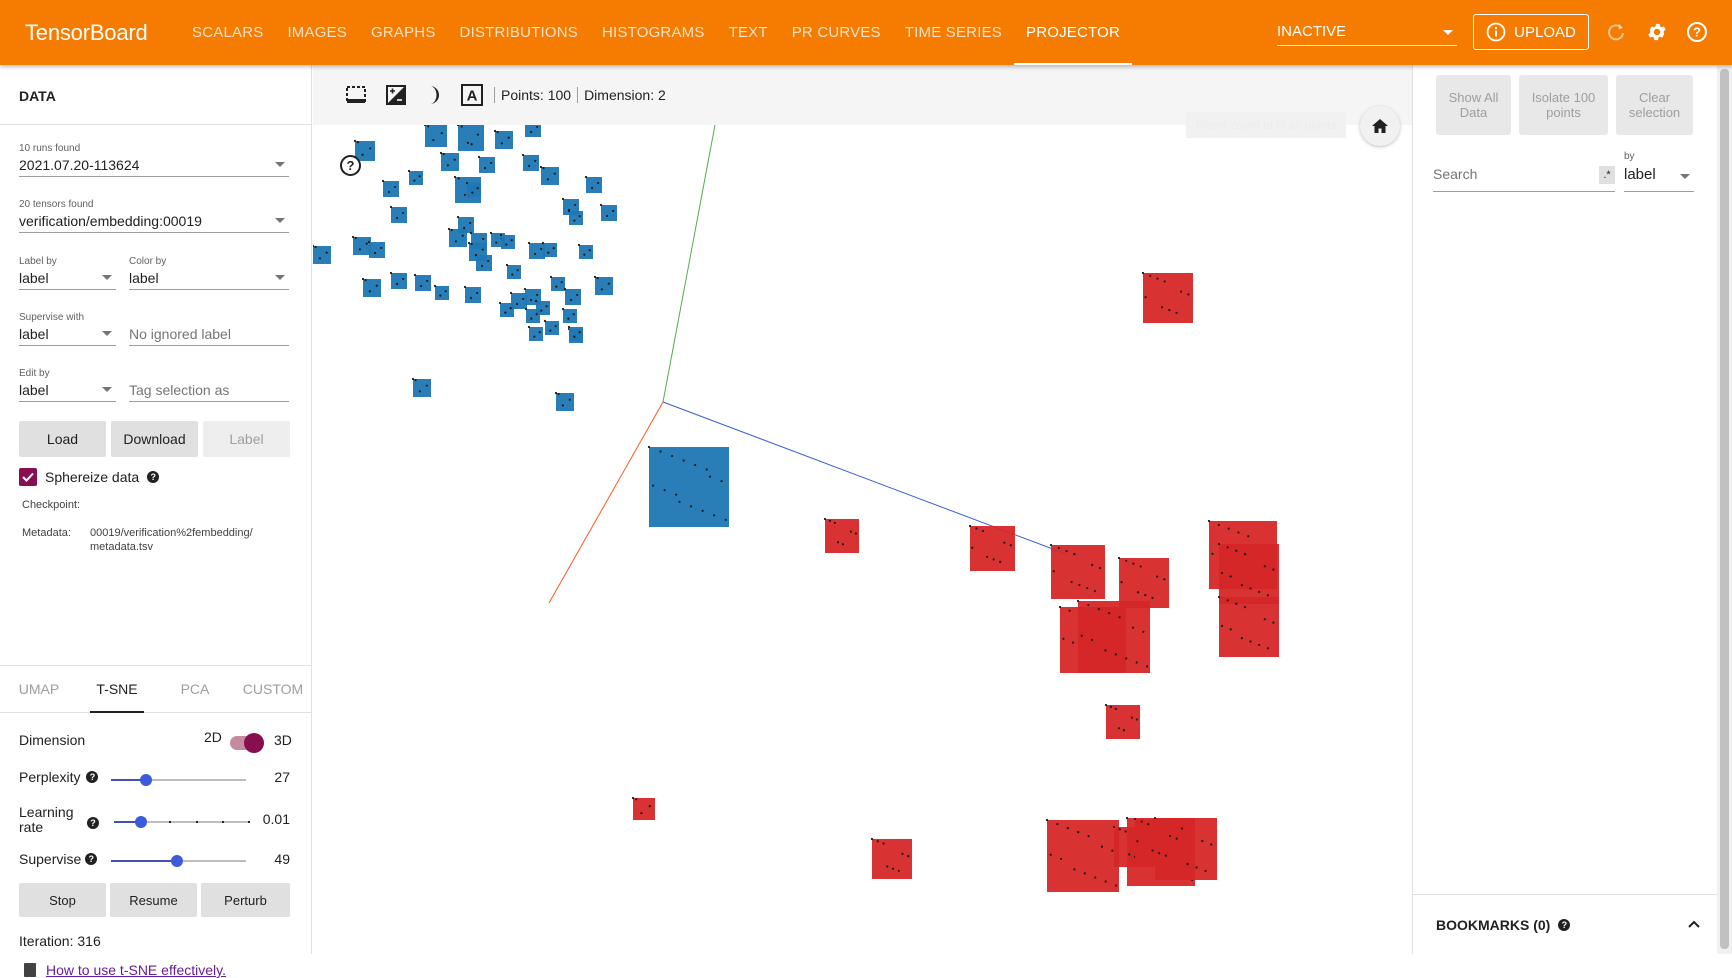  Describe the element at coordinates (1616, 32) in the screenshot. I see `refresh-icon` at that location.